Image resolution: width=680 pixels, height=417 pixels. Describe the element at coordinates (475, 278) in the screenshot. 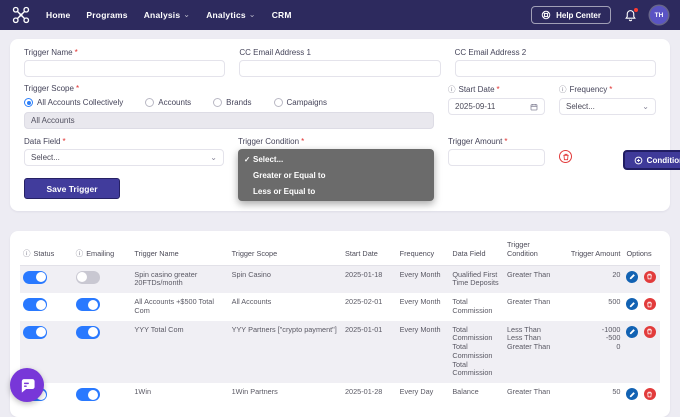

I see `cell-data-field: Qualified First Time Deposits` at that location.